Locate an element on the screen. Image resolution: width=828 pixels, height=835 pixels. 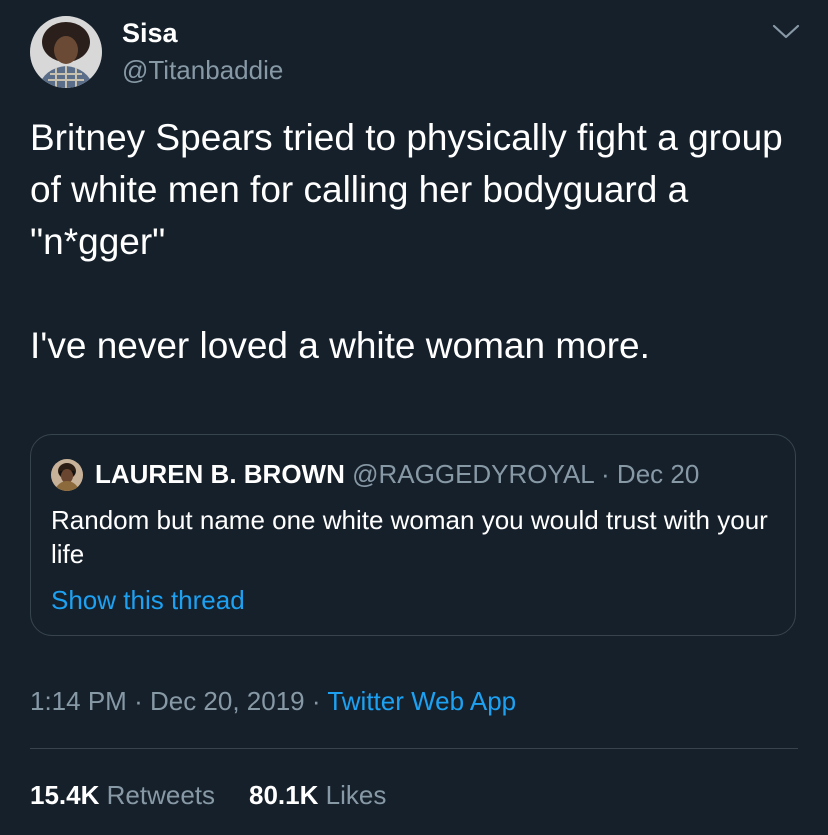
tweet-source-link: Twitter Web App is located at coordinates (421, 701).